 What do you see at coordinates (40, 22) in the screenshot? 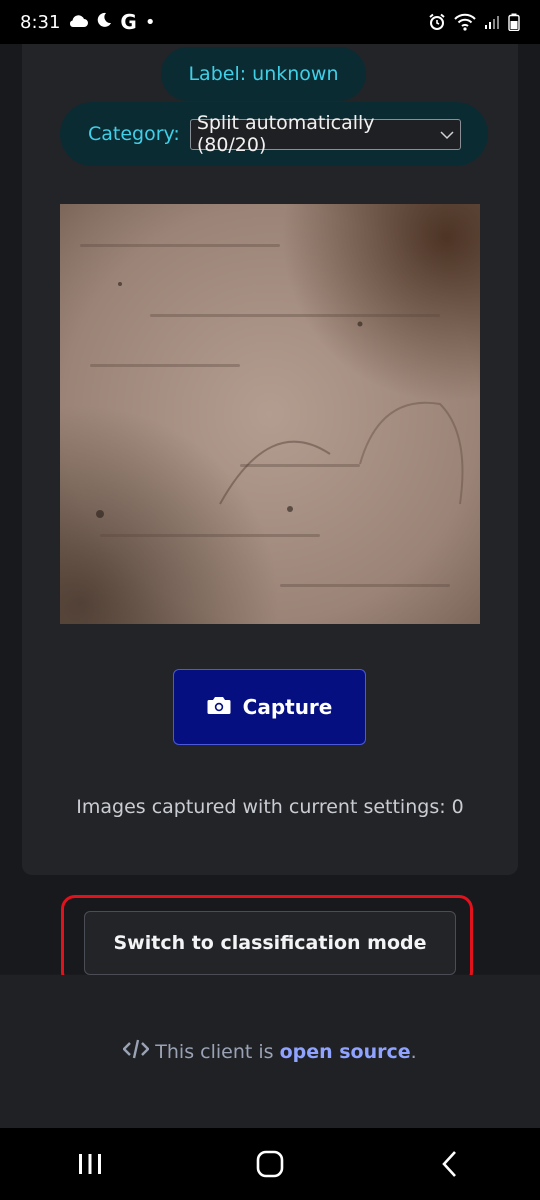
I see `status-time: 8:31` at bounding box center [40, 22].